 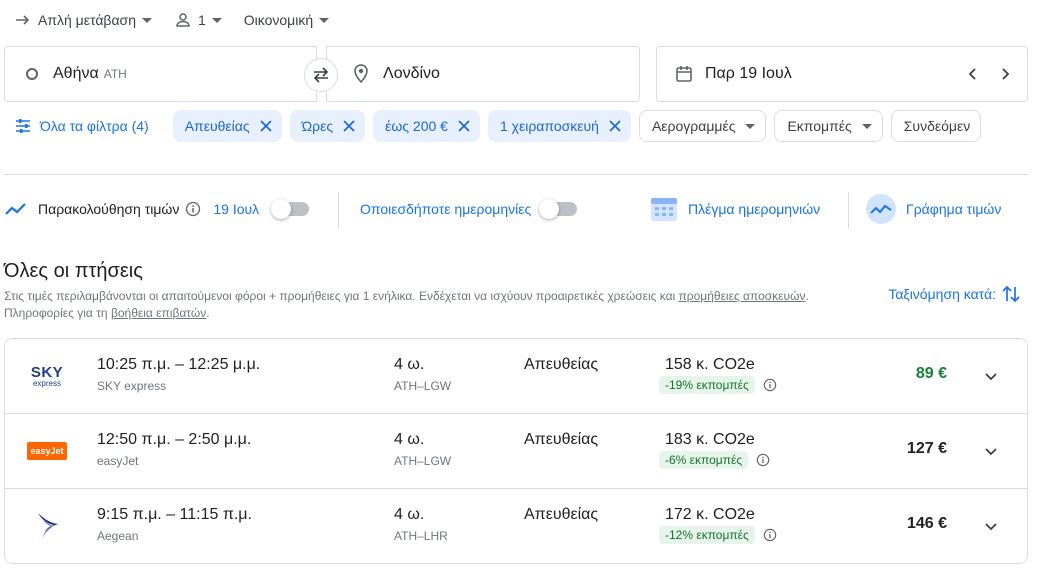 I want to click on chip-connecting: Συνδεόμεν, so click(x=936, y=126).